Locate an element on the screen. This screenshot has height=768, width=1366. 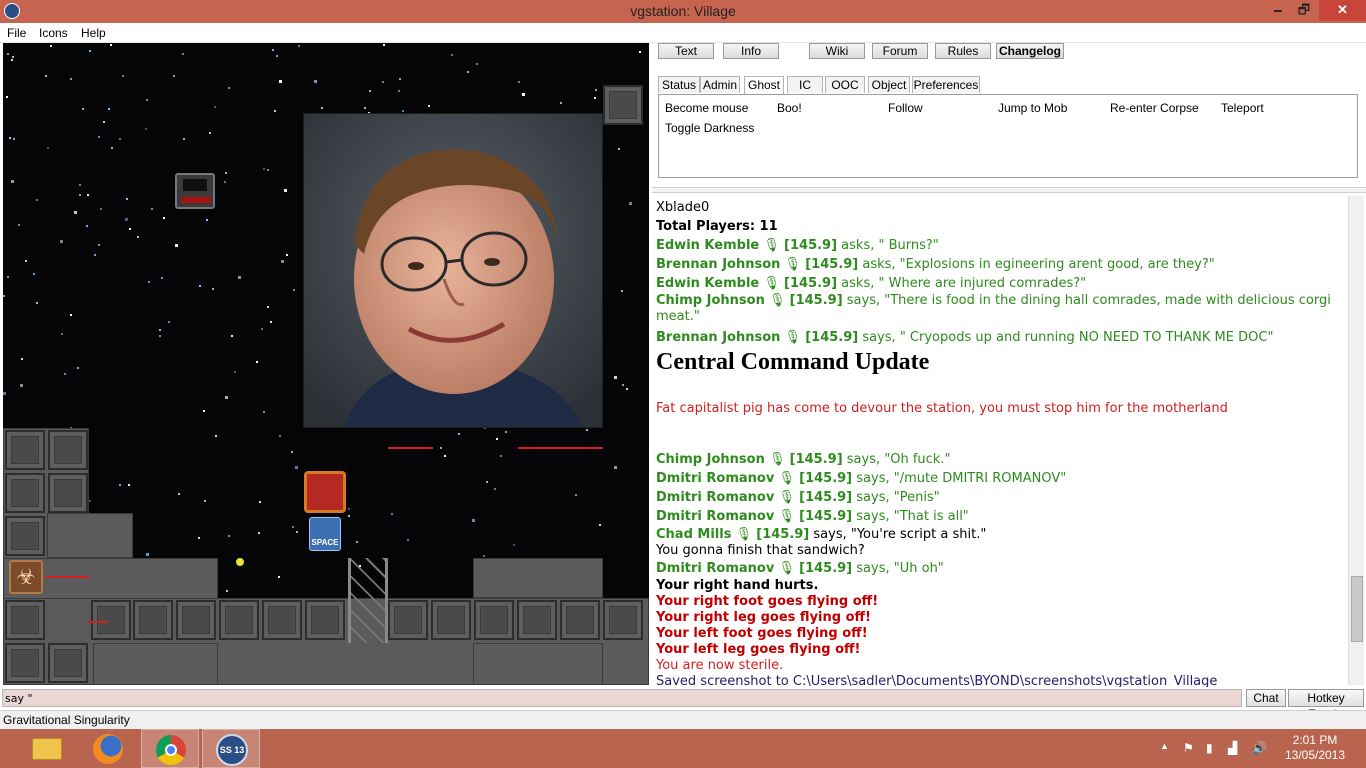
info-button: Info is located at coordinates (751, 51).